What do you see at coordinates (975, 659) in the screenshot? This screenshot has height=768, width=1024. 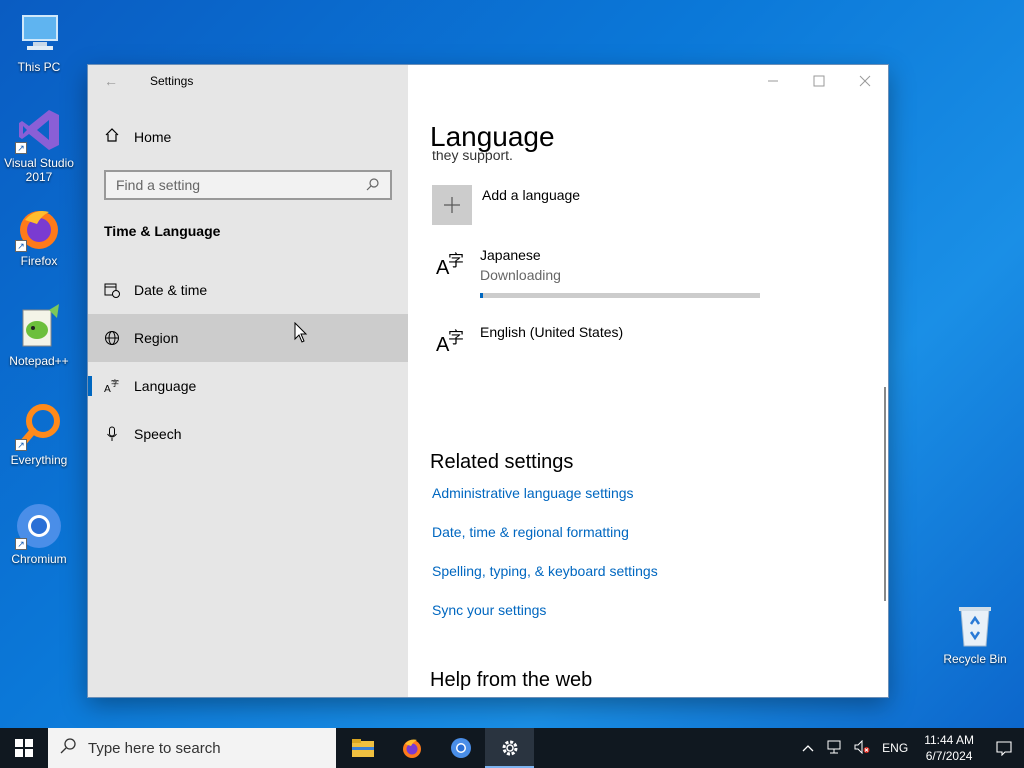 I see `desktop-icon-label: Recycle Bin` at bounding box center [975, 659].